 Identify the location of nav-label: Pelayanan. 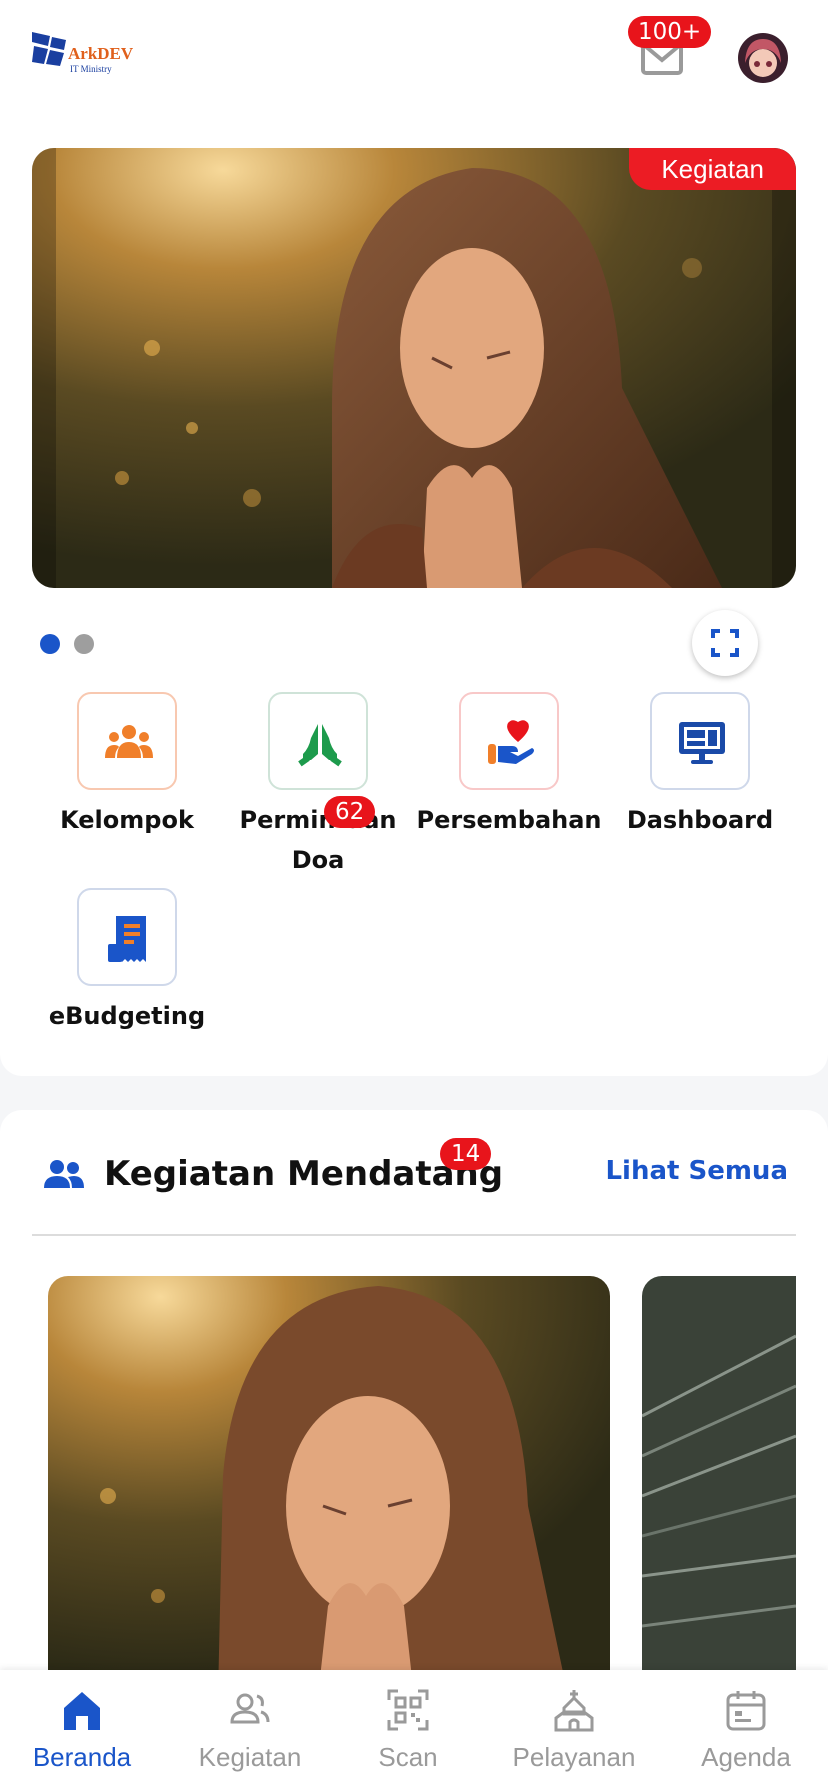
(574, 1757).